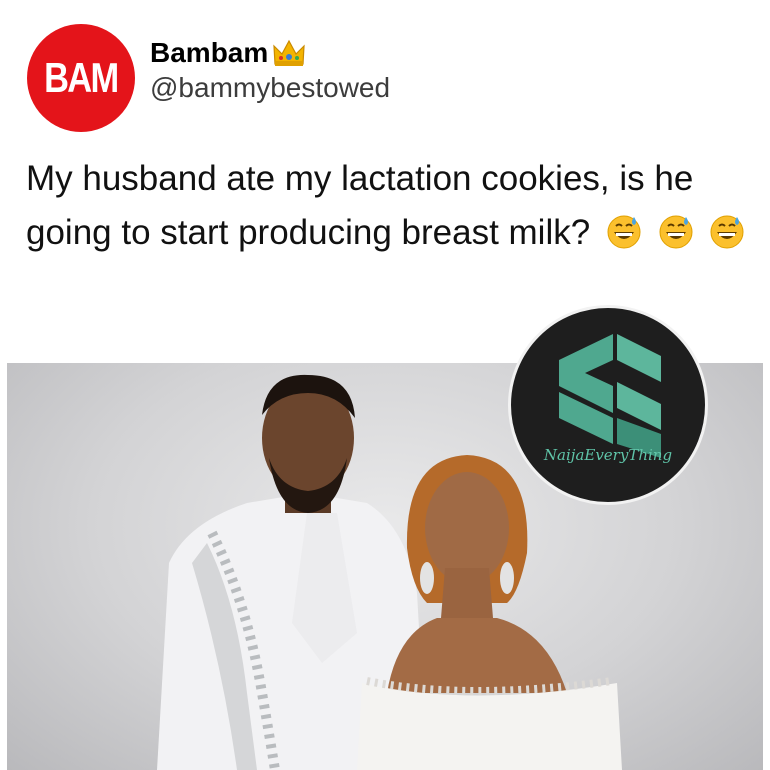 The image size is (770, 770). I want to click on watermark-logo: NaijaEveryThing, so click(608, 405).